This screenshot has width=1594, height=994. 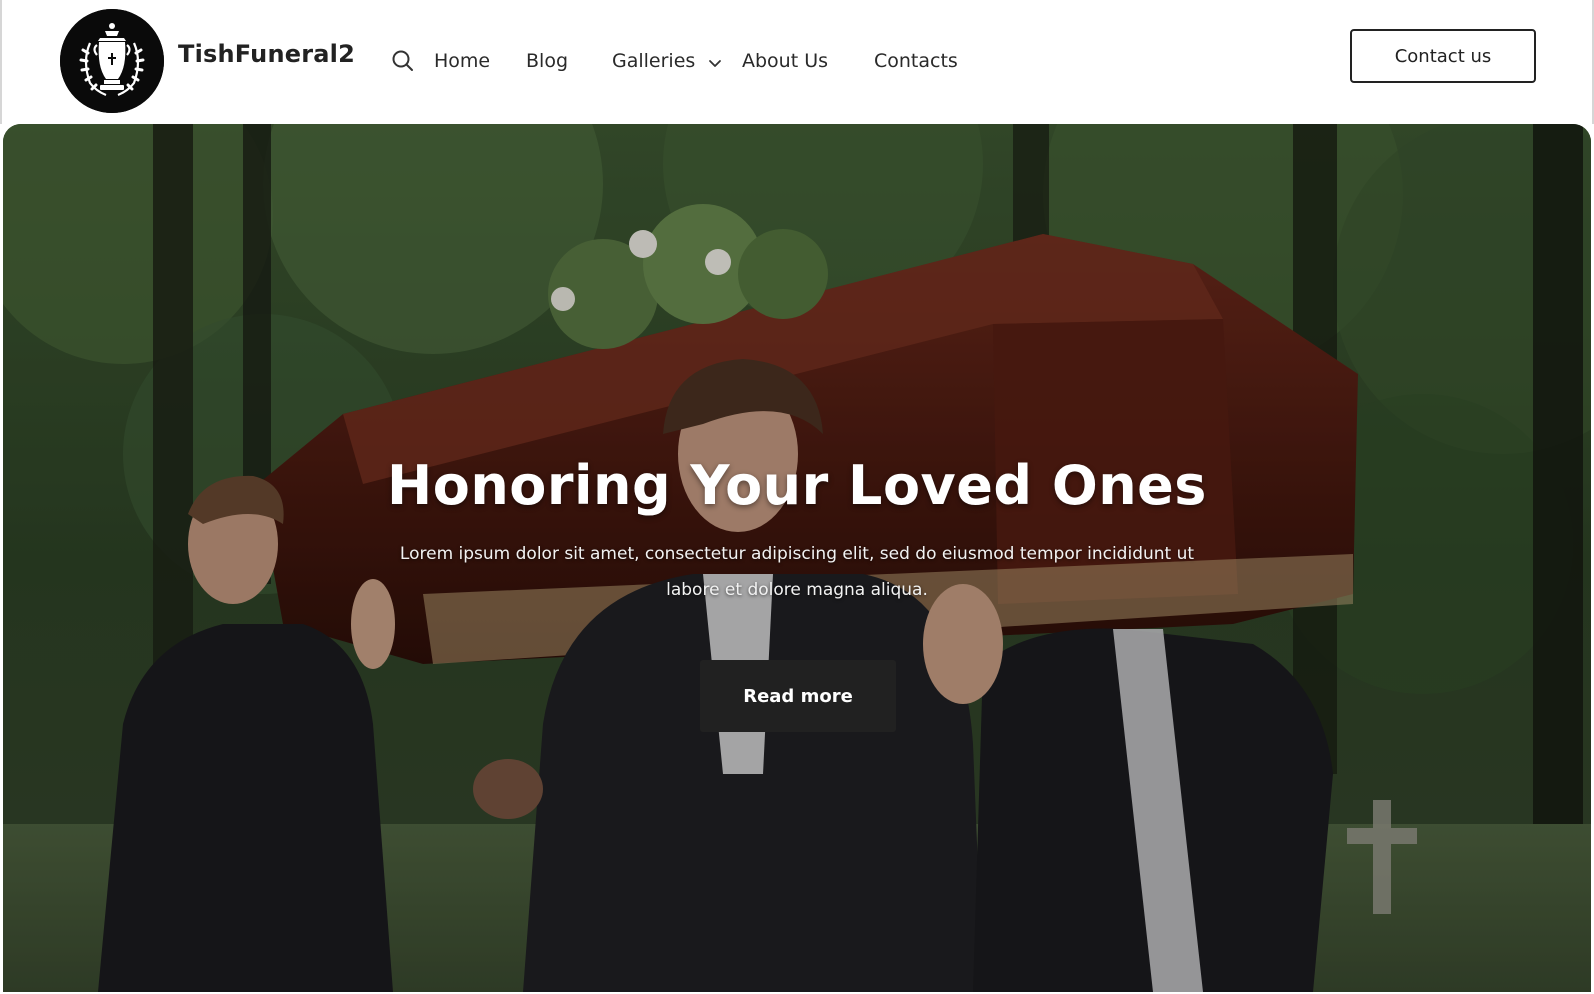 What do you see at coordinates (266, 54) in the screenshot?
I see `brand-name: TishFuneral2` at bounding box center [266, 54].